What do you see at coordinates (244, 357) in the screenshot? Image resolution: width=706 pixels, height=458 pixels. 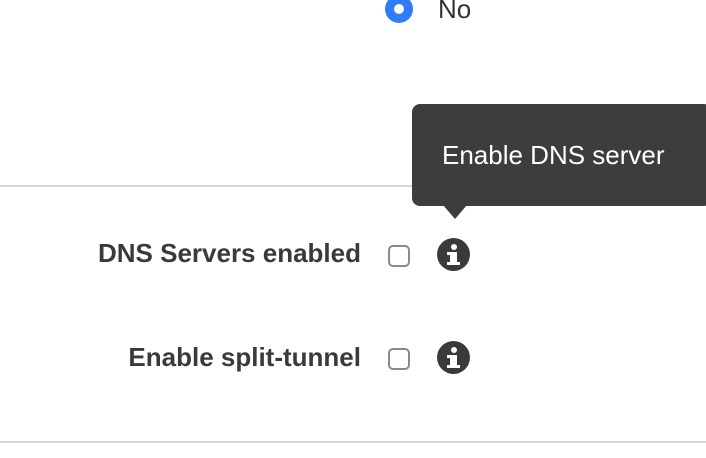 I see `split-tunnel-label: Enable split-tunnel` at bounding box center [244, 357].